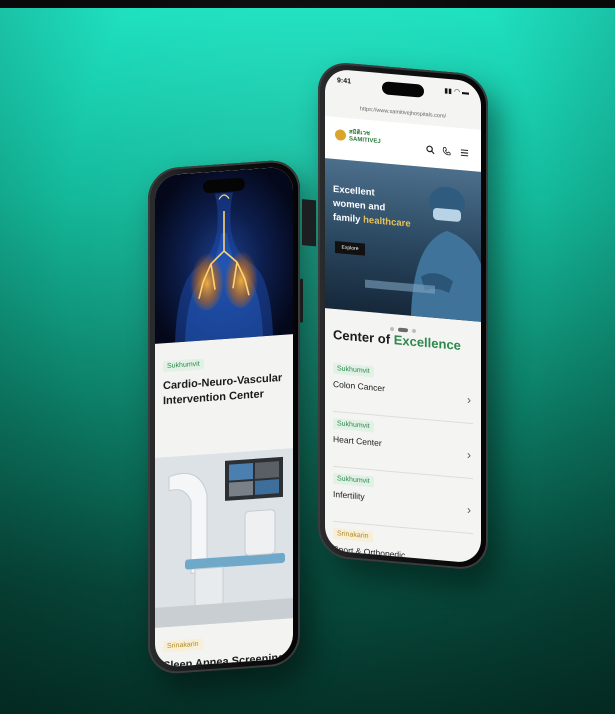  I want to click on status-time: 9:41, so click(344, 81).